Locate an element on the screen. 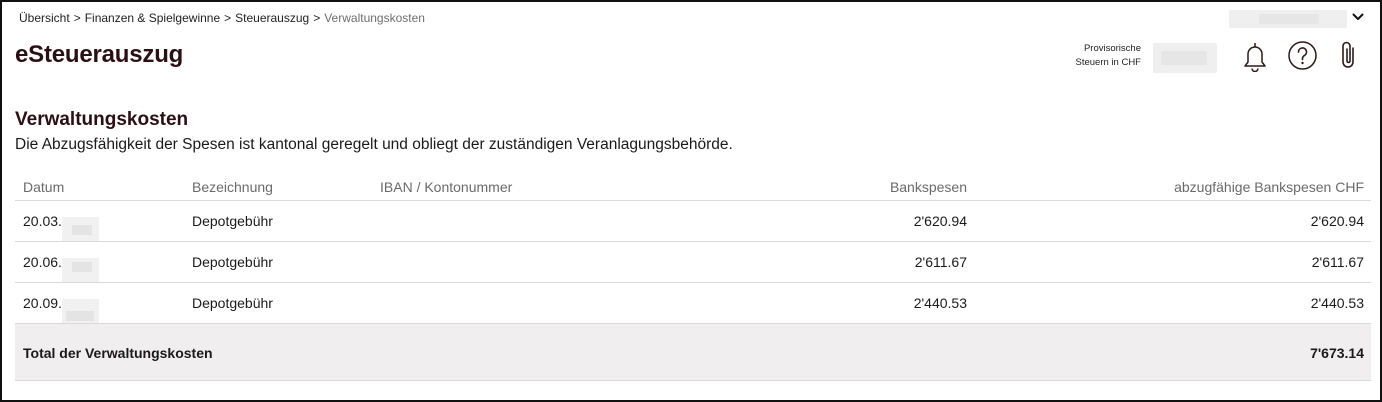  table-row: 20.09. Depotgebühr 2'440.53 2'440.53 is located at coordinates (693, 303).